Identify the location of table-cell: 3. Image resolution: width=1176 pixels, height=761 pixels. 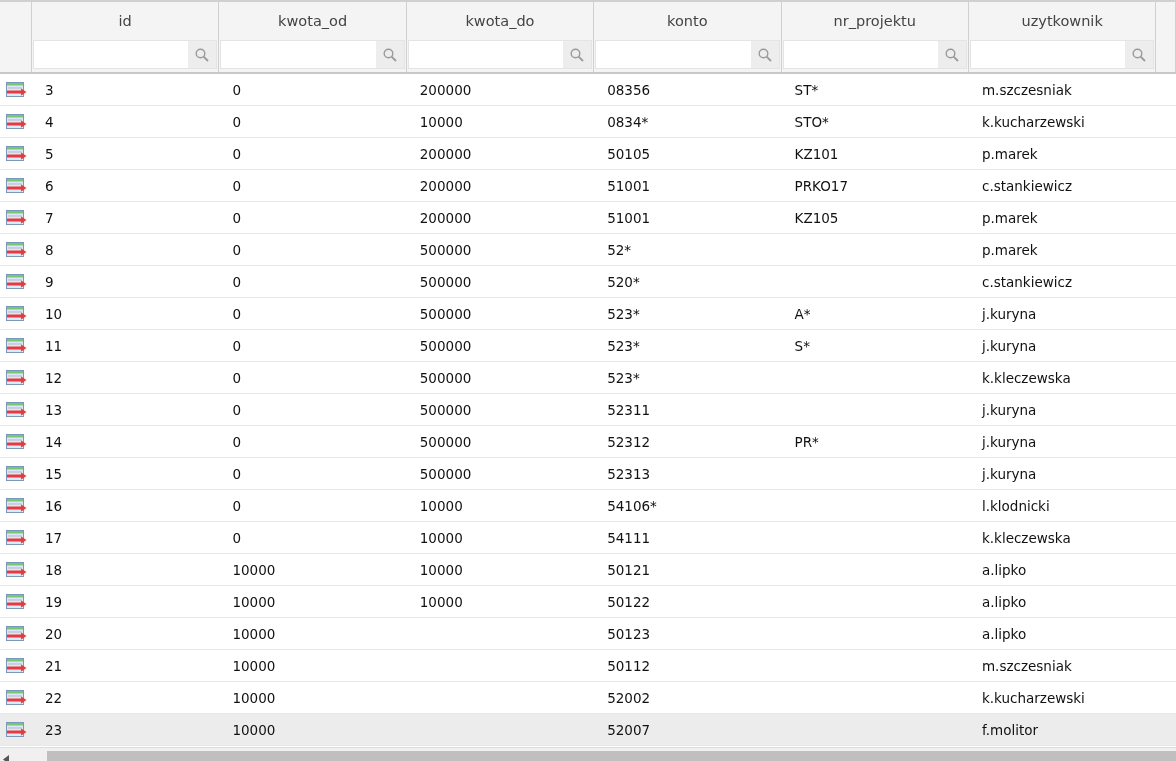
(49, 89).